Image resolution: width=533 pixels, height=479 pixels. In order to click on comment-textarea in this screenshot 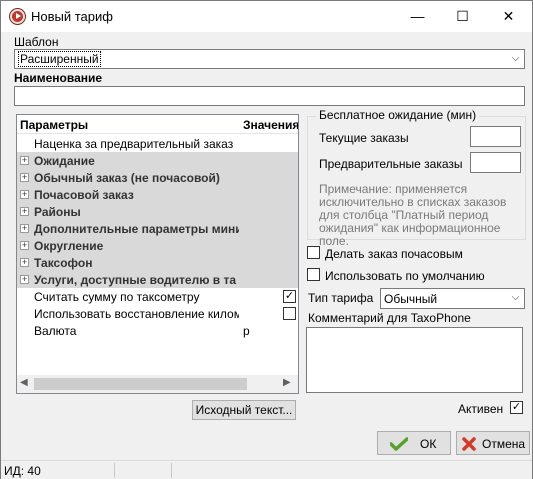, I will do `click(414, 360)`.